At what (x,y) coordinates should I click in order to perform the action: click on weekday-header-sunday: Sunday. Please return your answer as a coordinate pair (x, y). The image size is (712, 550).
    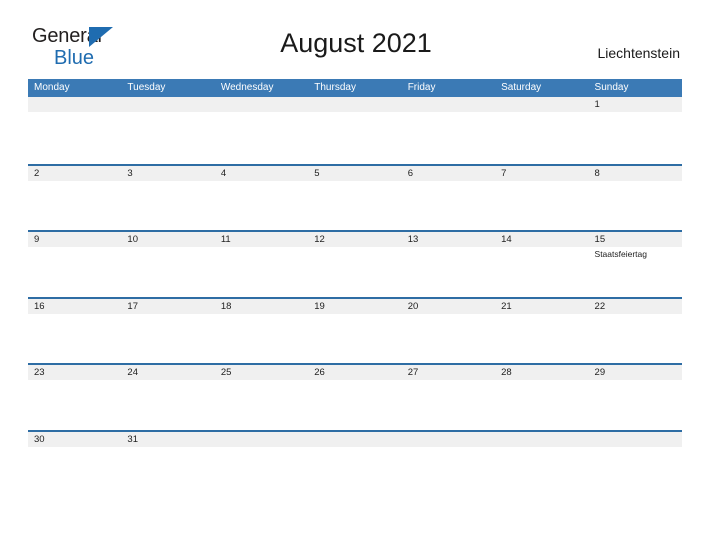
    Looking at the image, I should click on (611, 87).